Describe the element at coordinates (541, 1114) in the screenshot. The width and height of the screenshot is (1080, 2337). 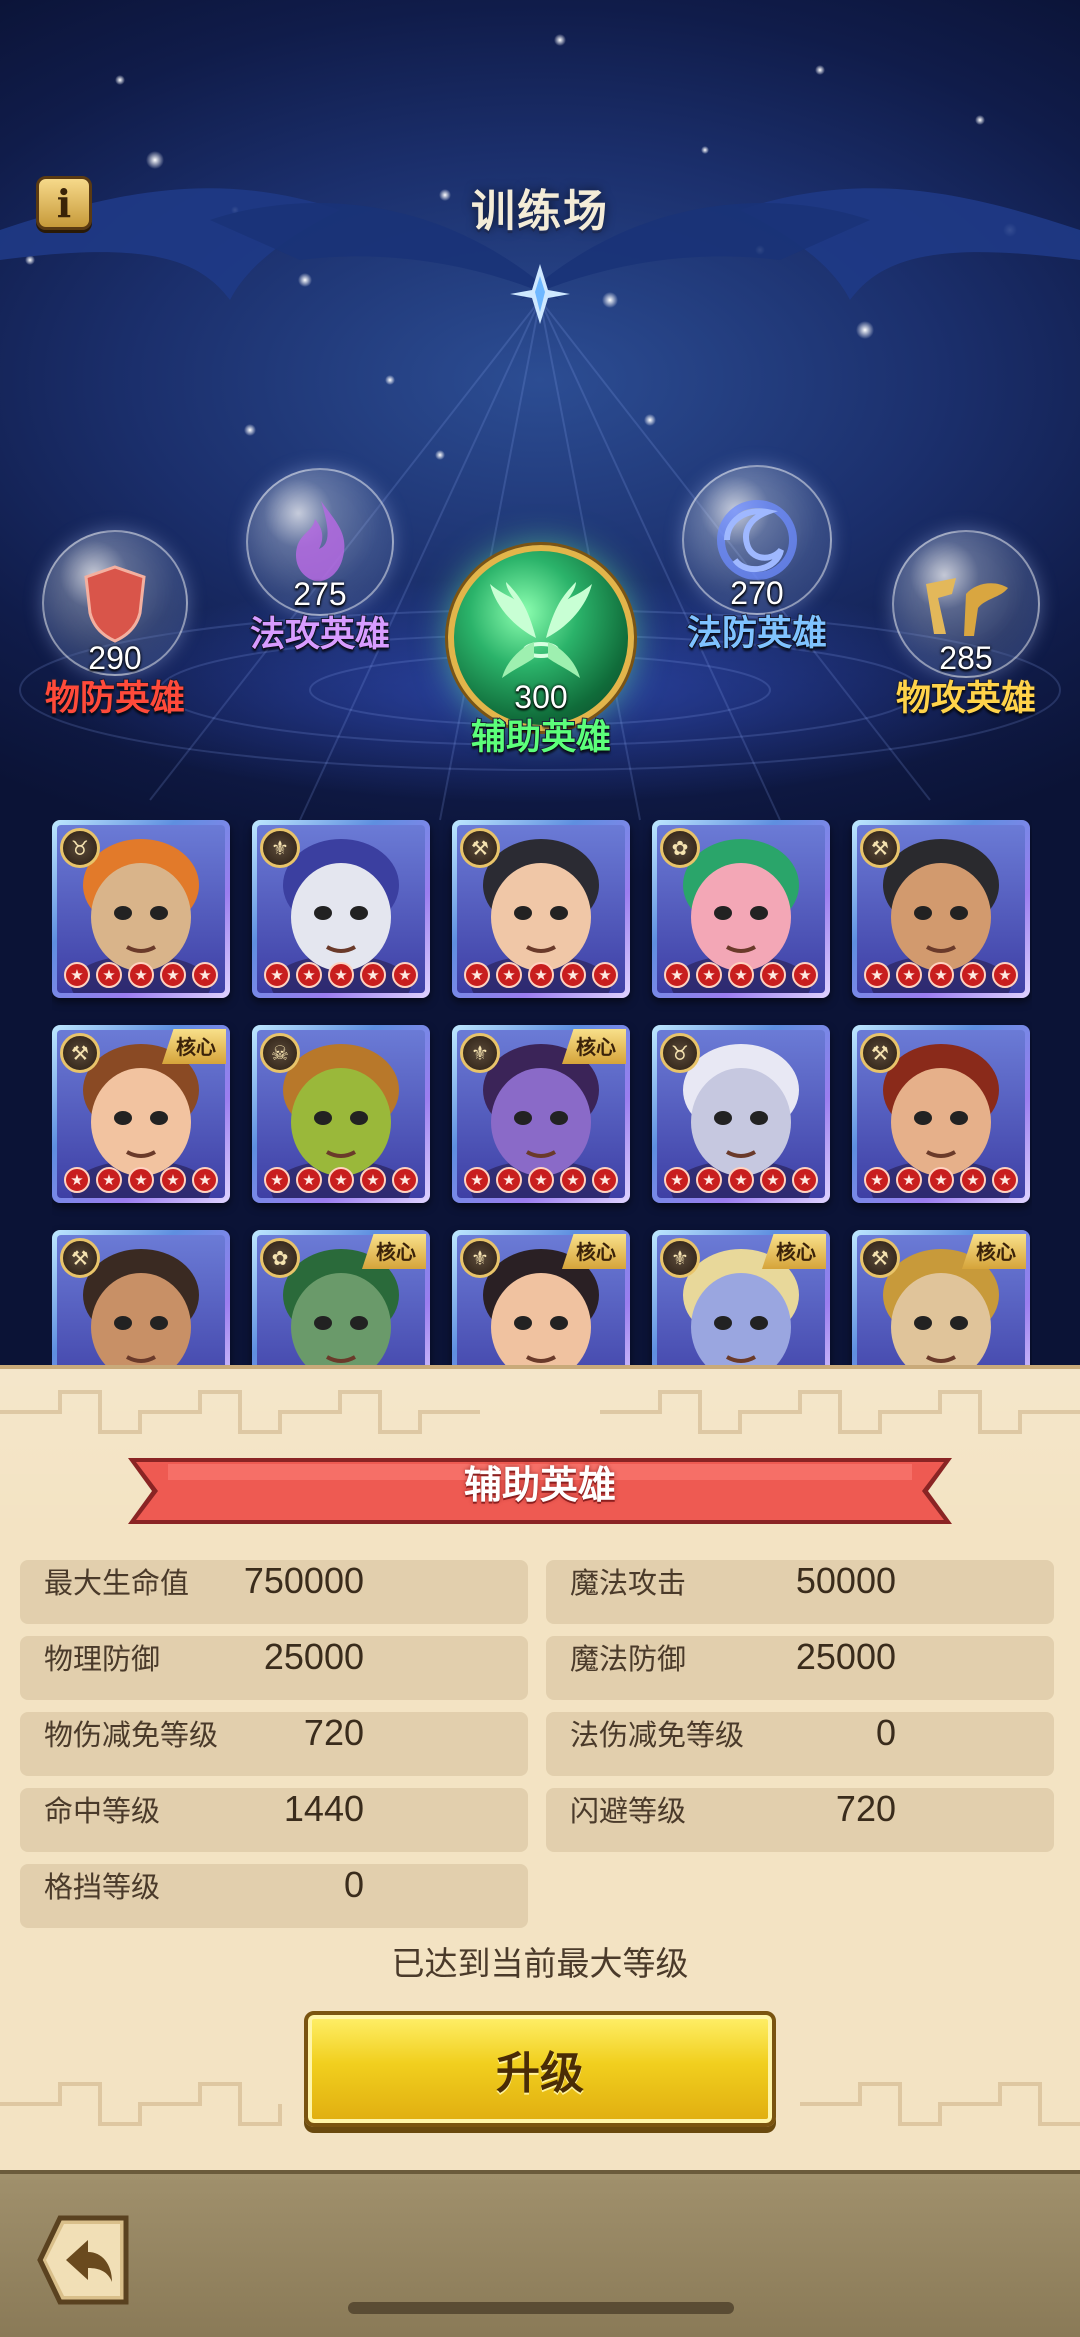
I see `hero-card: ⚜ 核心 ★ ★ ★ ★ ★` at that location.